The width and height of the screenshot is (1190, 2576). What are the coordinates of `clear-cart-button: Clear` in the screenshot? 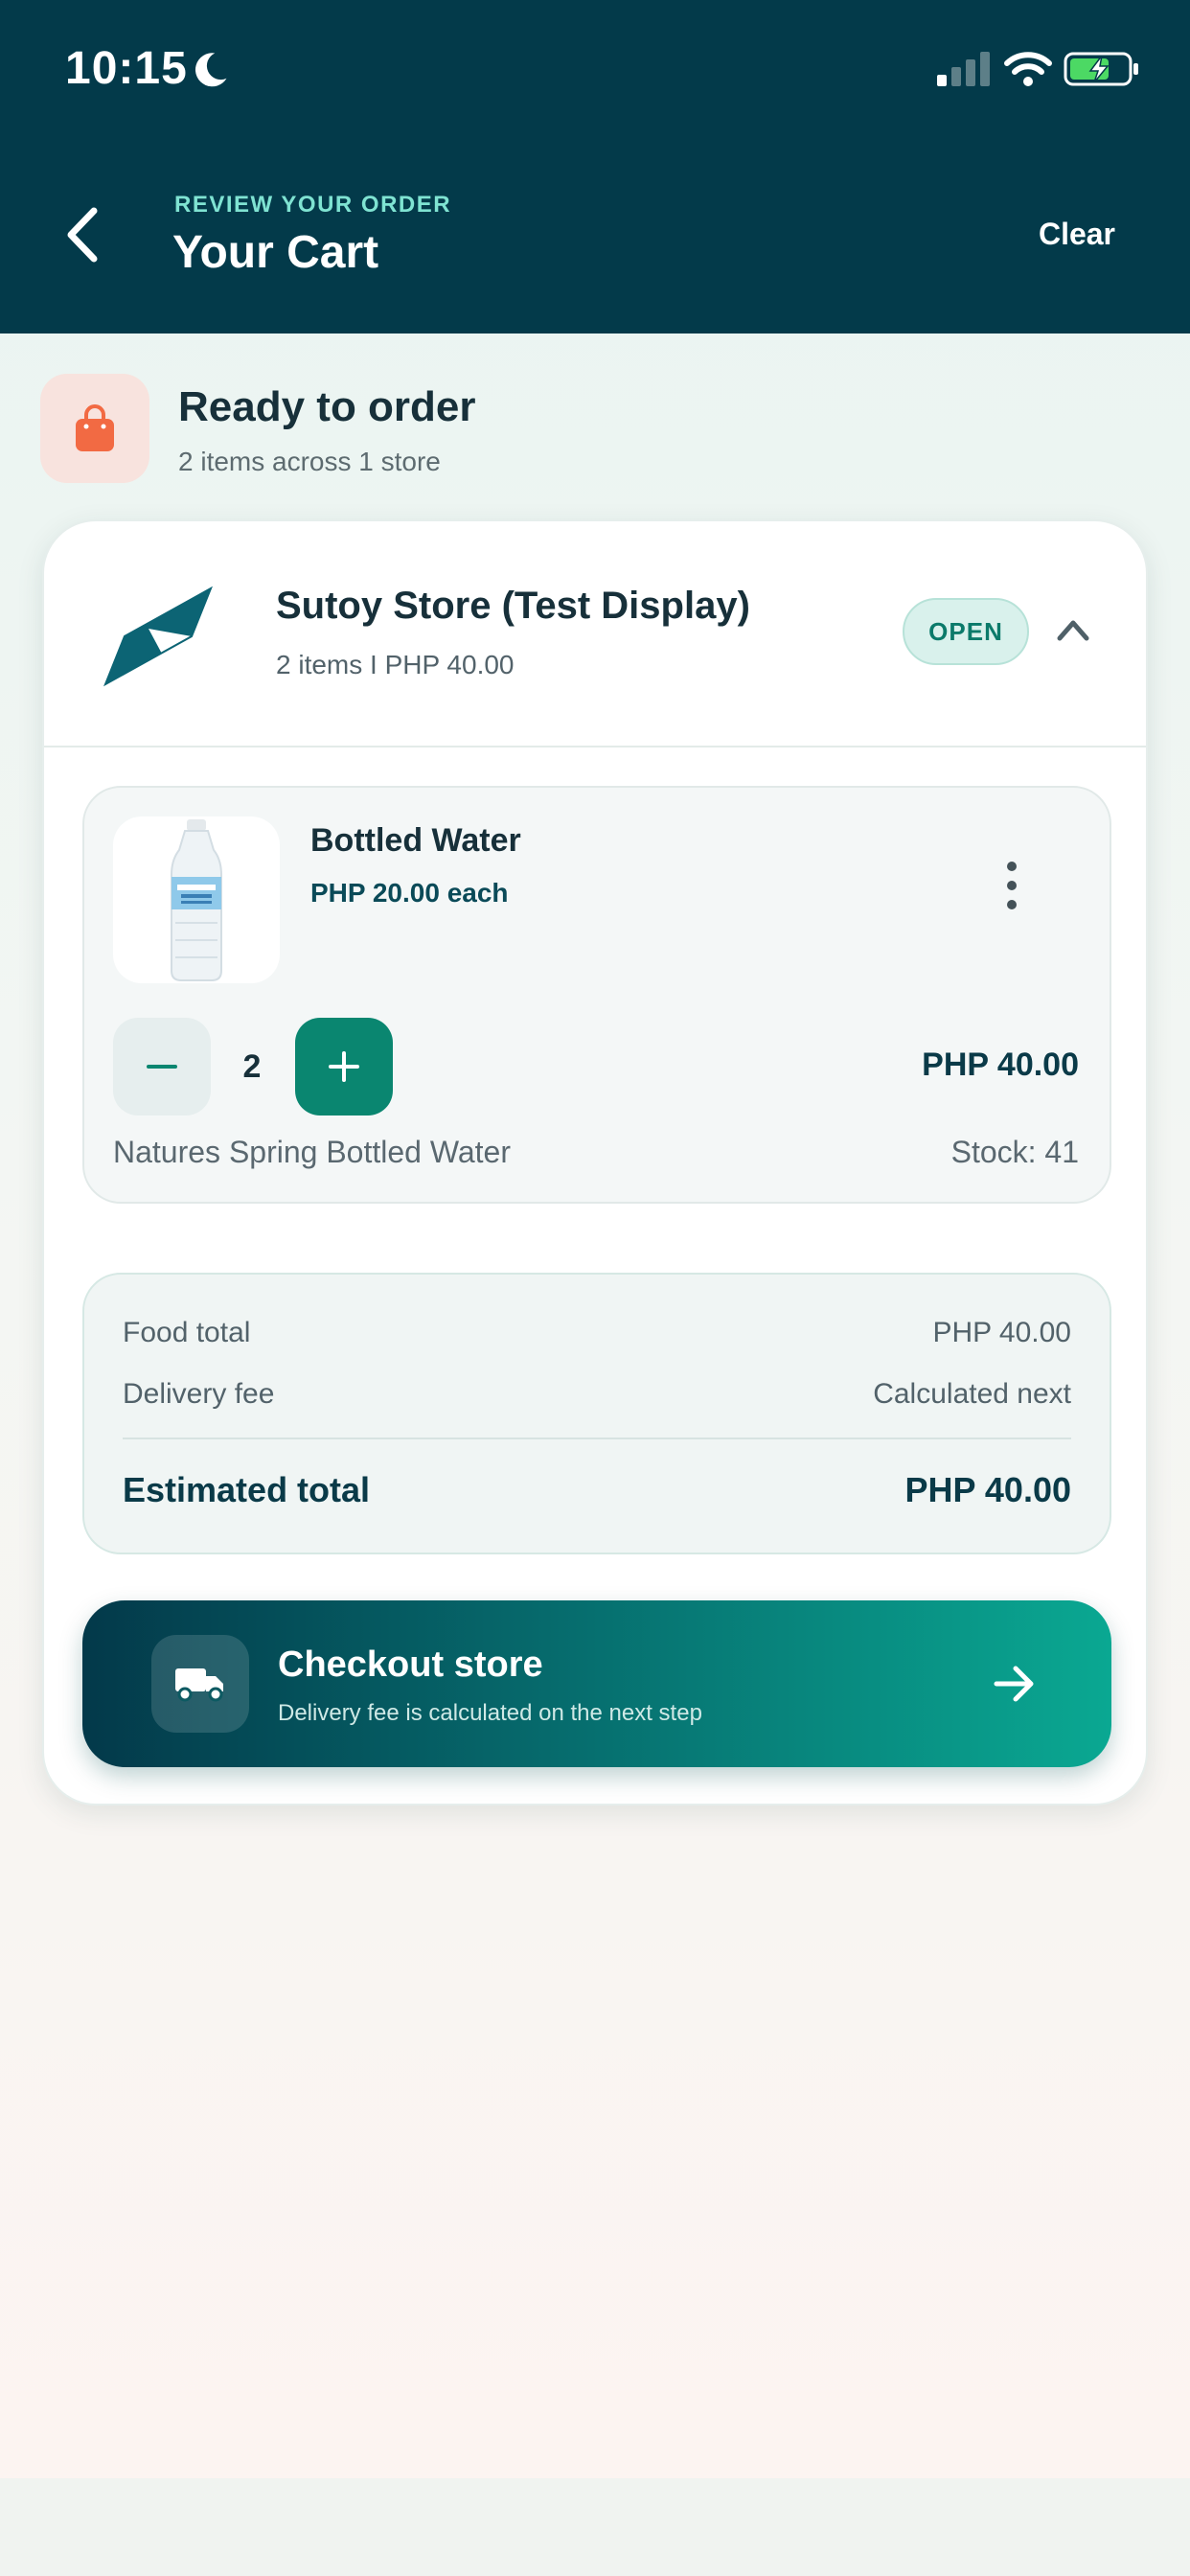 It's located at (1077, 234).